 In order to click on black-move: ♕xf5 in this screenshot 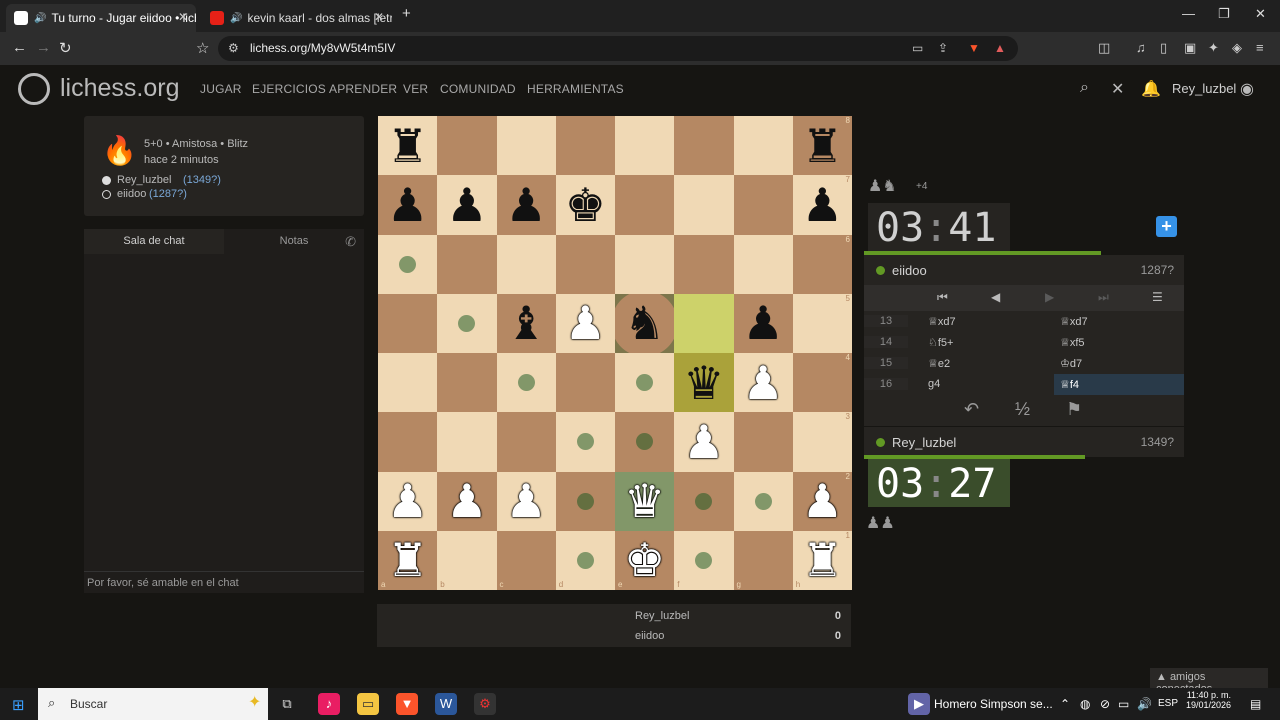, I will do `click(1119, 342)`.